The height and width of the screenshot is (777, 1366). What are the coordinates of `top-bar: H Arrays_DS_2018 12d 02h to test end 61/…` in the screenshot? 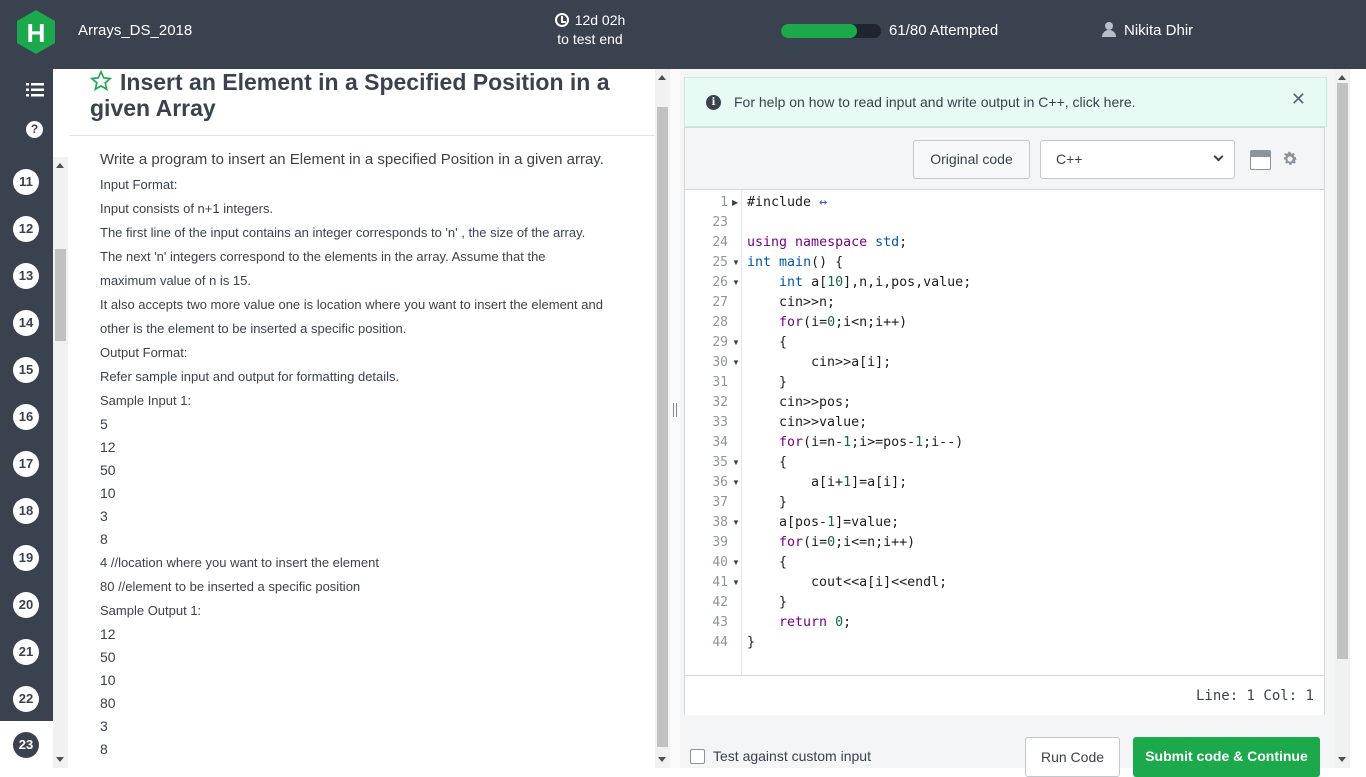 It's located at (683, 34).